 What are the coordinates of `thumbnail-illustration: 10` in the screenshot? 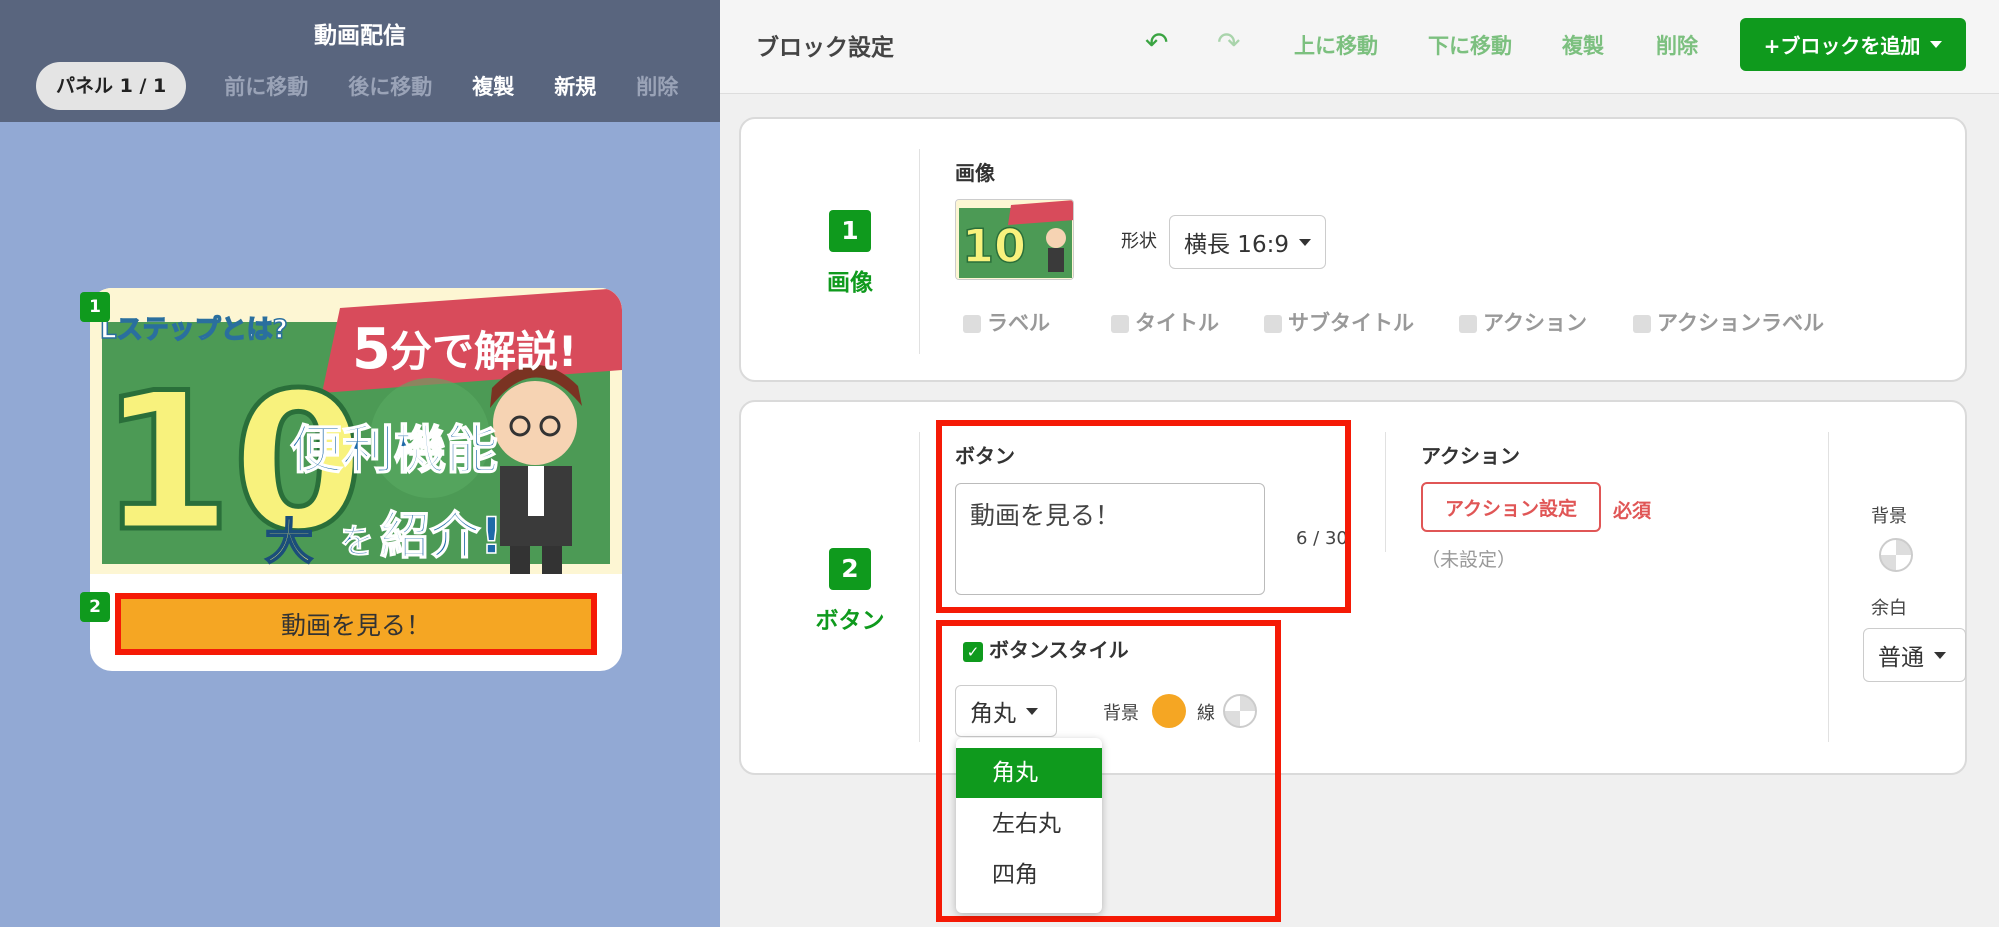 It's located at (1014, 239).